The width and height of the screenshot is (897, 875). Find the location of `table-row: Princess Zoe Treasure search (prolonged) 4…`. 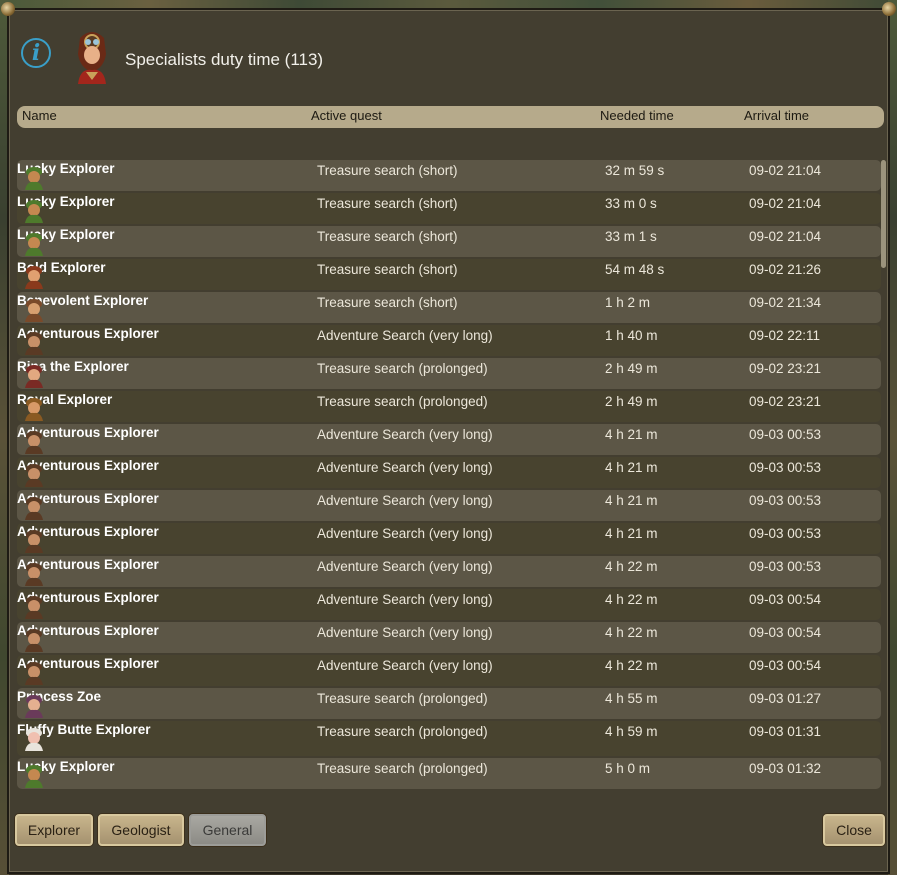

table-row: Princess Zoe Treasure search (prolonged) 4… is located at coordinates (449, 703).